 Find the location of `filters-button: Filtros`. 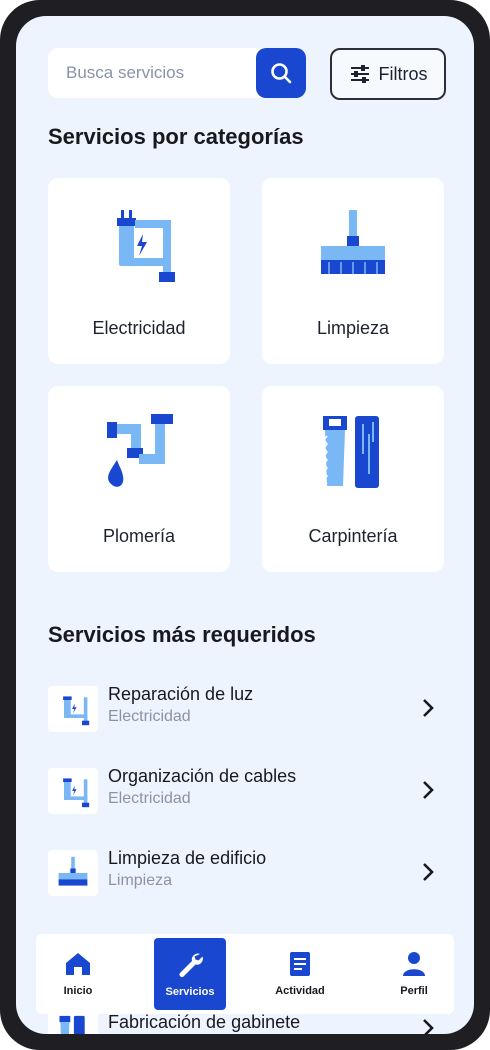

filters-button: Filtros is located at coordinates (388, 74).